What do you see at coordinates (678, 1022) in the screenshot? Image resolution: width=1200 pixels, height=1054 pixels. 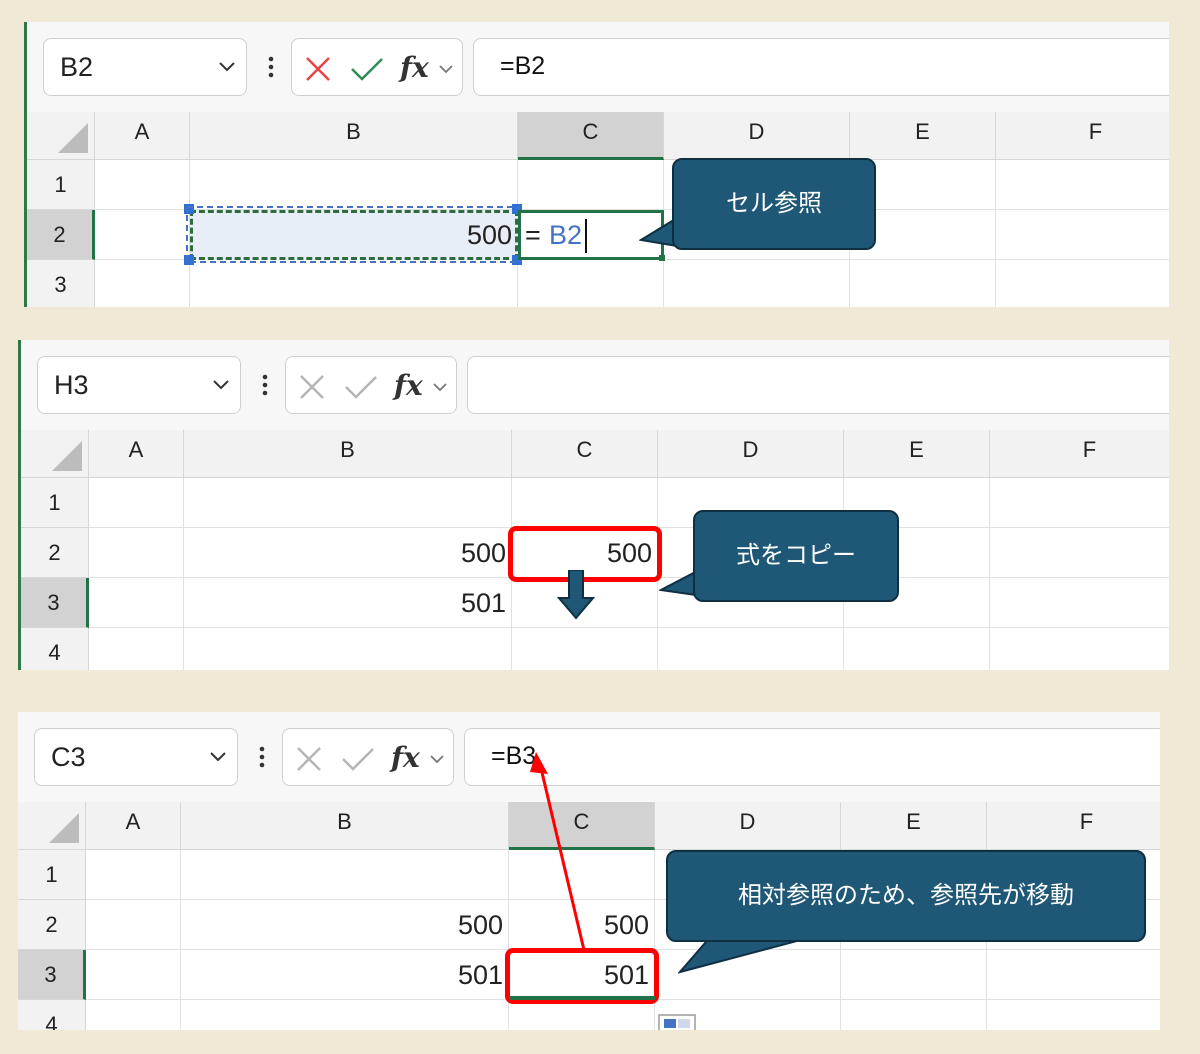 I see `paste-options-icon` at bounding box center [678, 1022].